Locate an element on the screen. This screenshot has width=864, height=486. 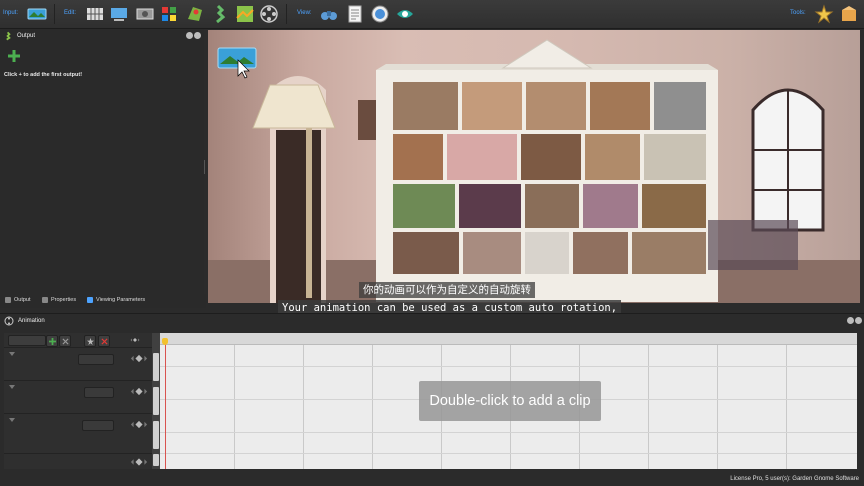
tab-viewing-parameters: Viewing Parameters is located at coordinates (116, 300).